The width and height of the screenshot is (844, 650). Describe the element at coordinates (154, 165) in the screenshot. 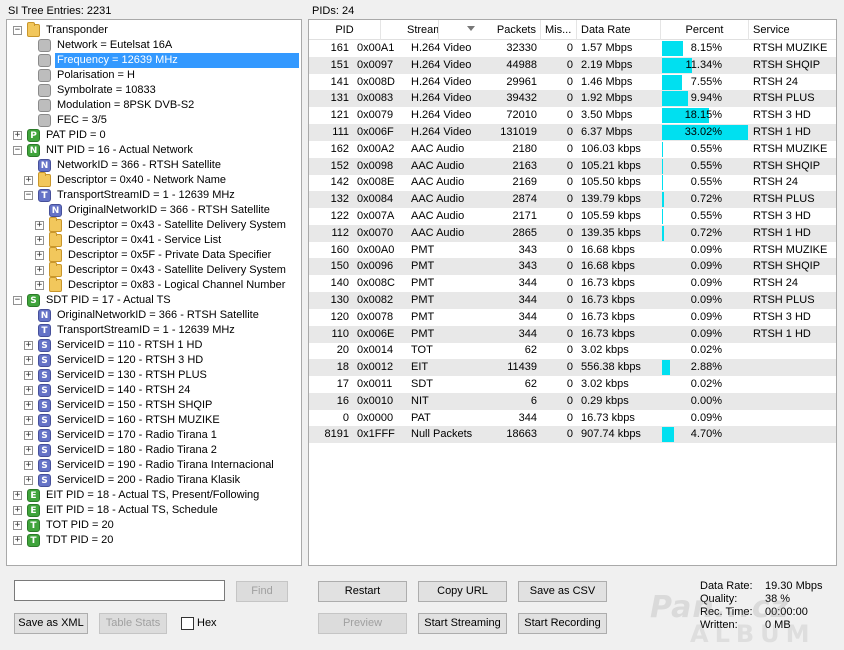

I see `tree-node: N NetworkID = 366 - RTSH Satellite` at that location.